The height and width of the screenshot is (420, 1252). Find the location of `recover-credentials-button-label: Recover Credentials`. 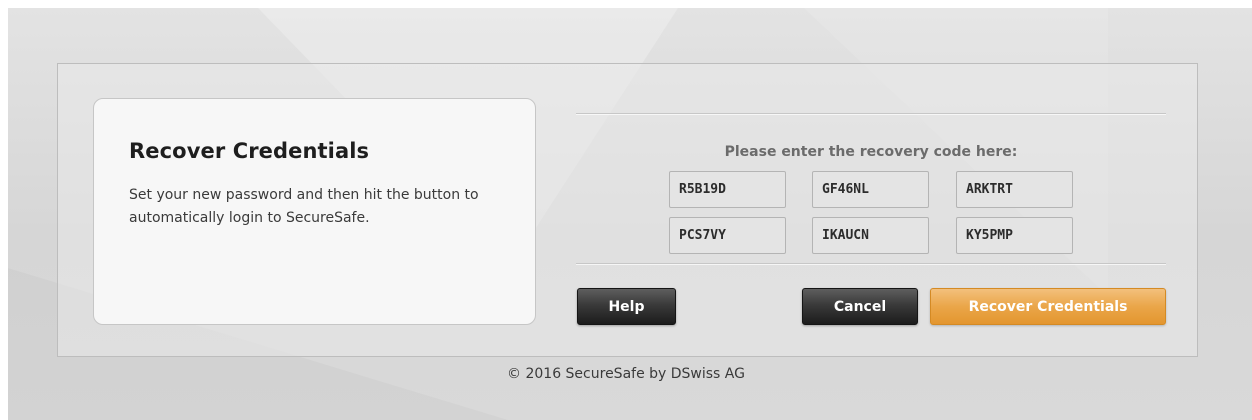

recover-credentials-button-label: Recover Credentials is located at coordinates (1048, 306).